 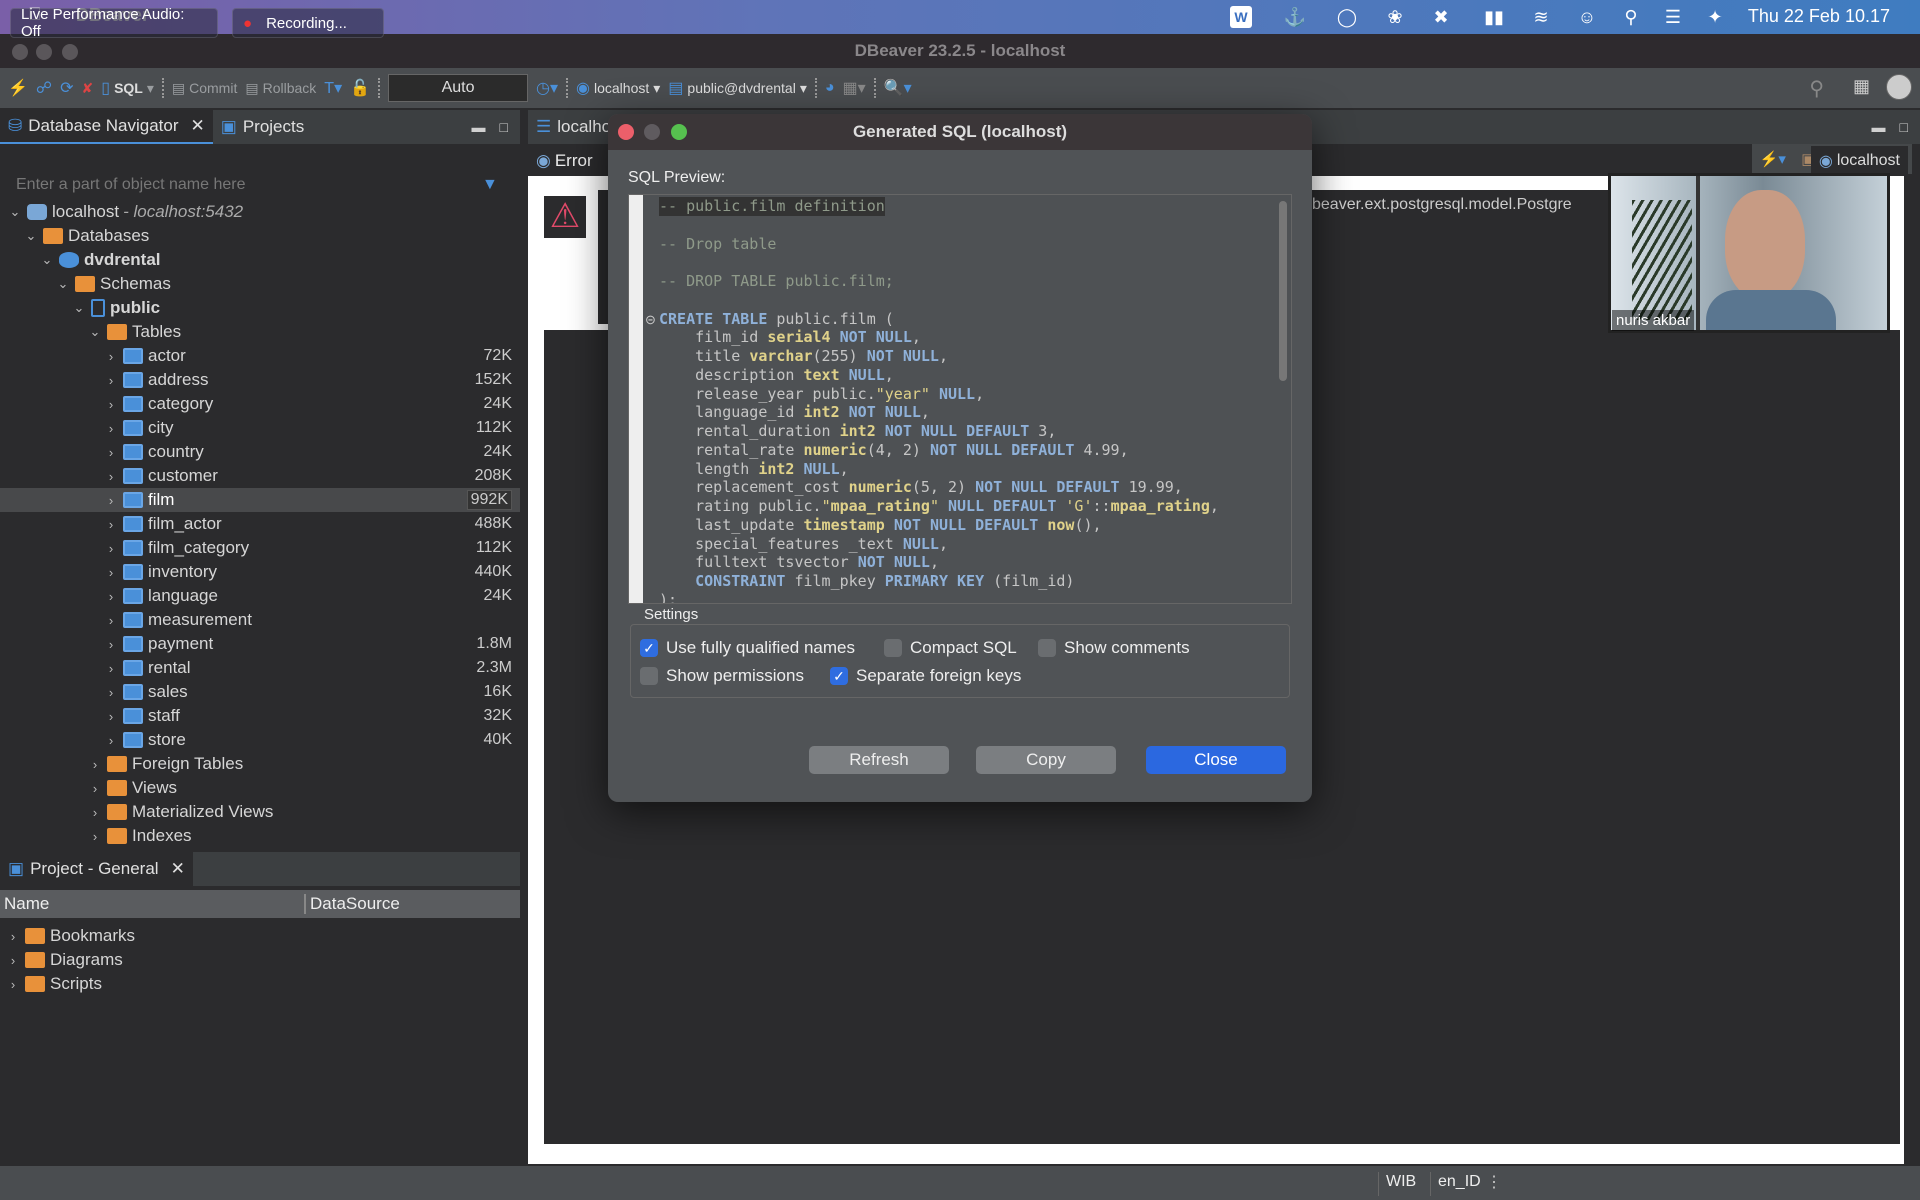 I want to click on navigator-filter-input: Enter a part of object name here, so click(x=130, y=185).